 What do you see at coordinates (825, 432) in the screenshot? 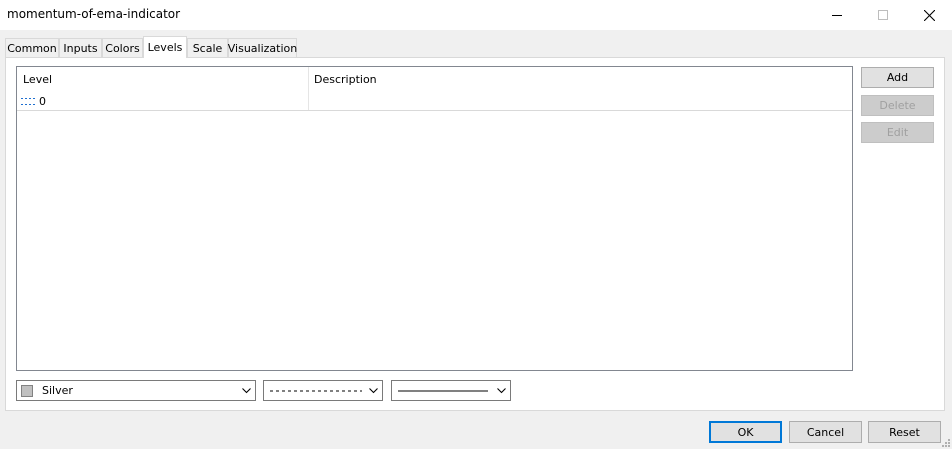
I see `cancel-button: Cancel` at bounding box center [825, 432].